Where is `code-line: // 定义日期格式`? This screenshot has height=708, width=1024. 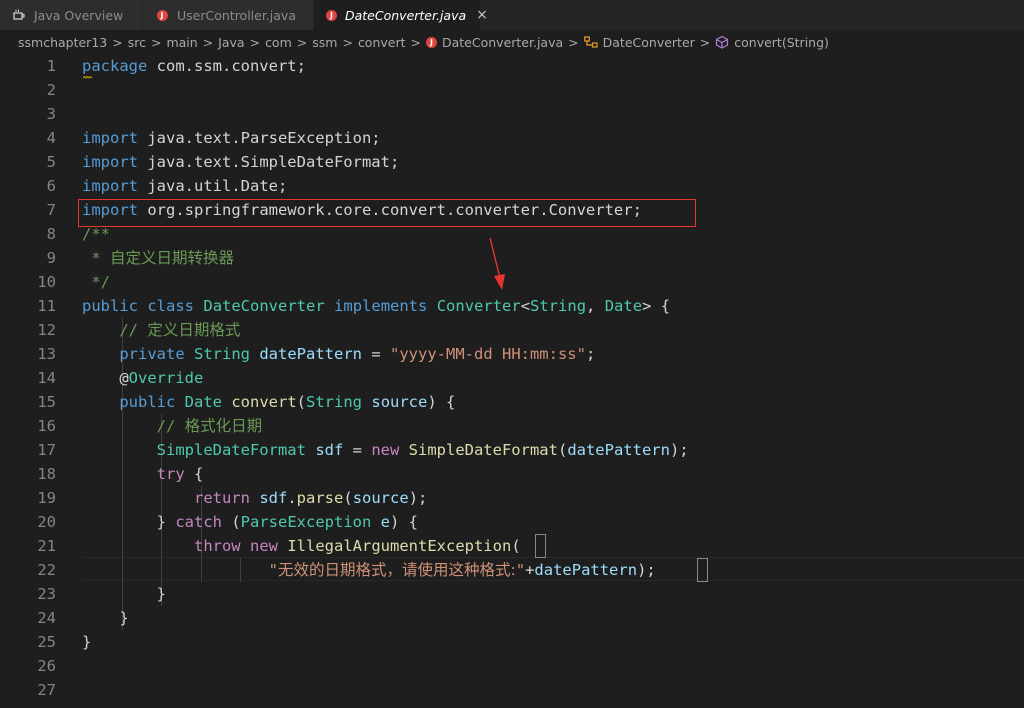 code-line: // 定义日期格式 is located at coordinates (161, 330).